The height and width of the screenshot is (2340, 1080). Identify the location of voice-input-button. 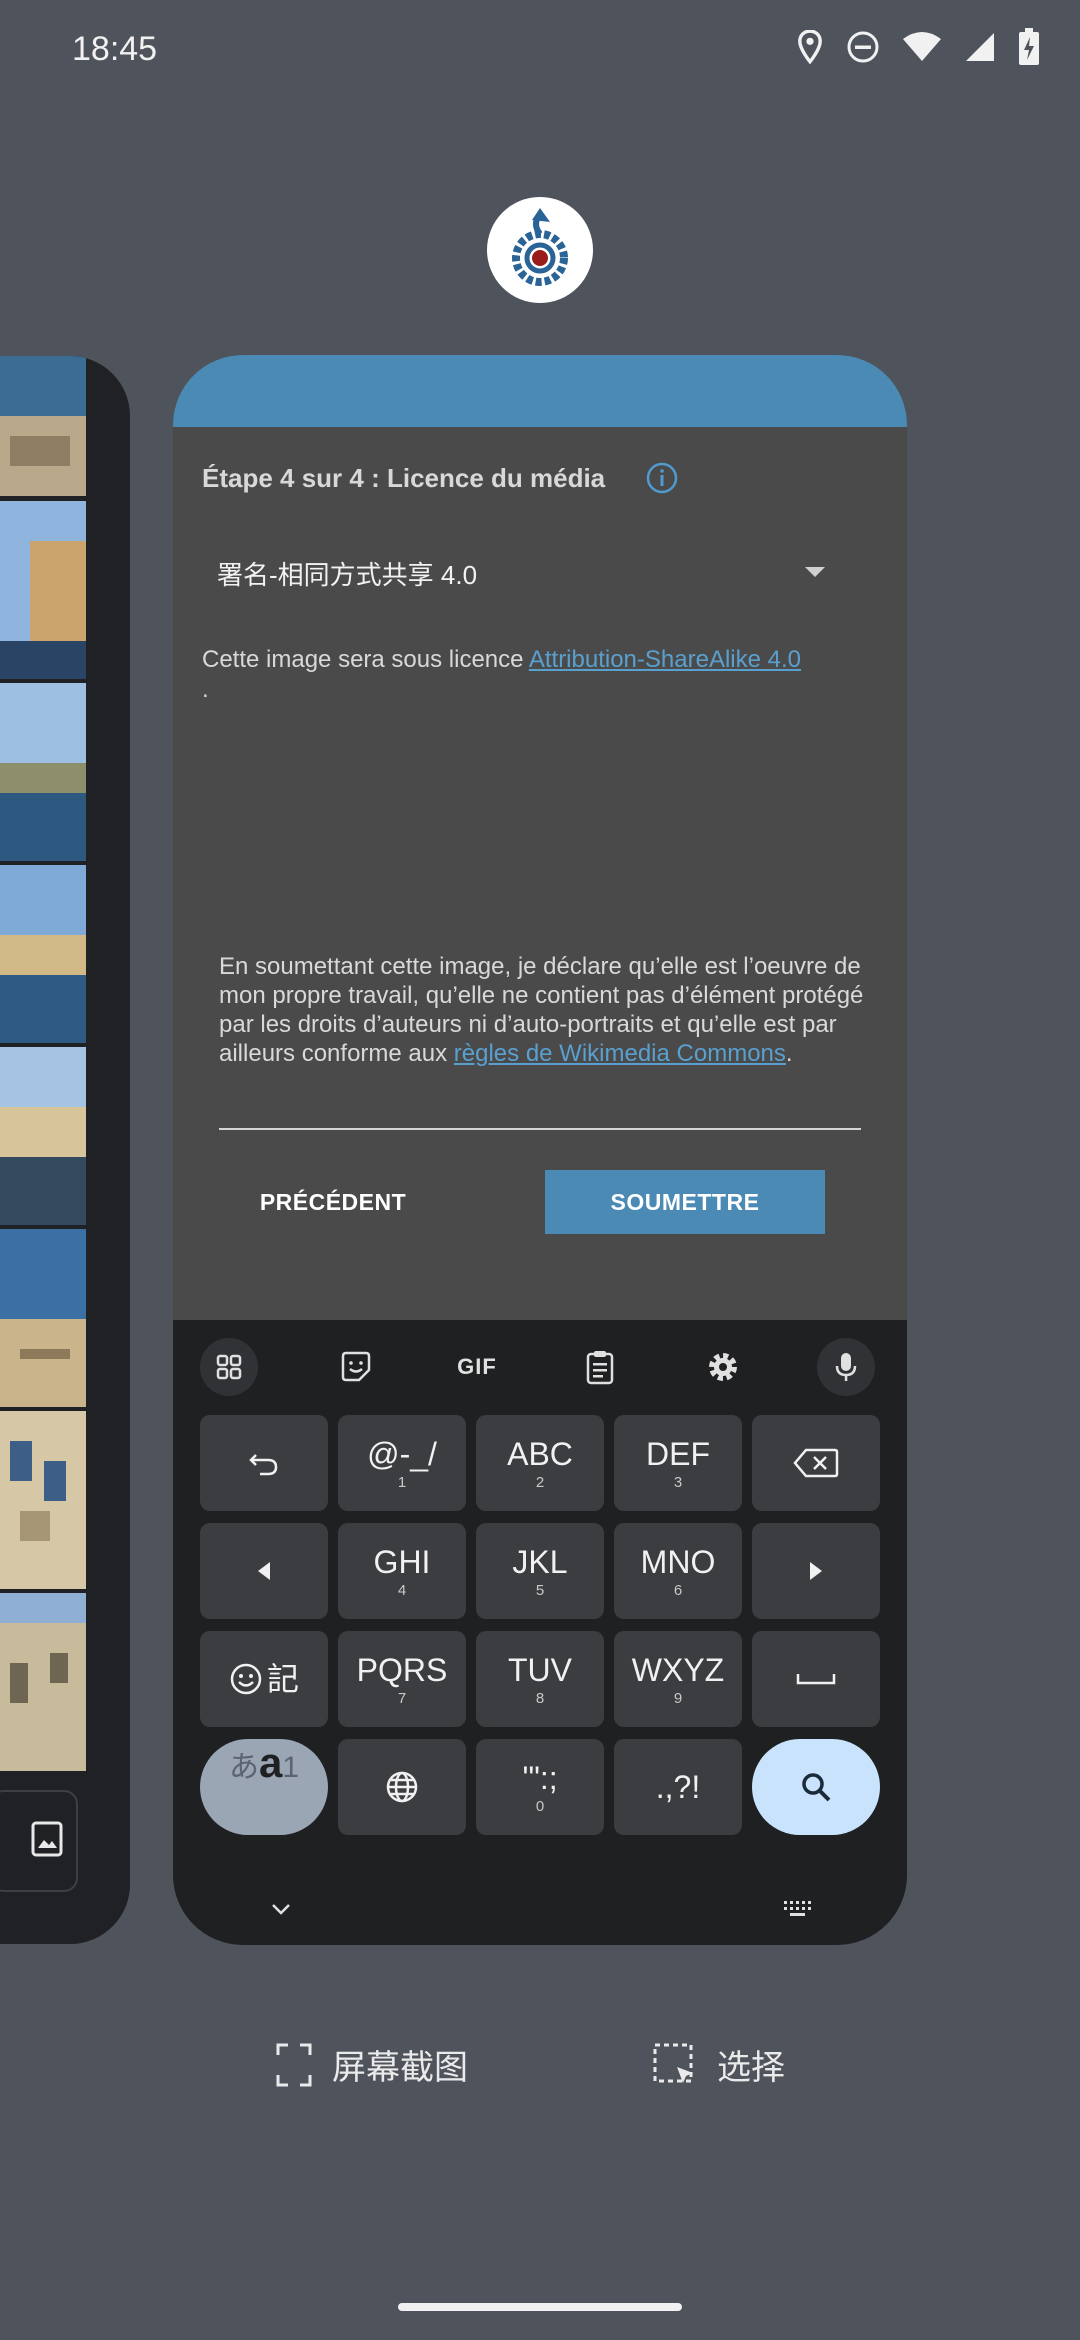
(846, 1367).